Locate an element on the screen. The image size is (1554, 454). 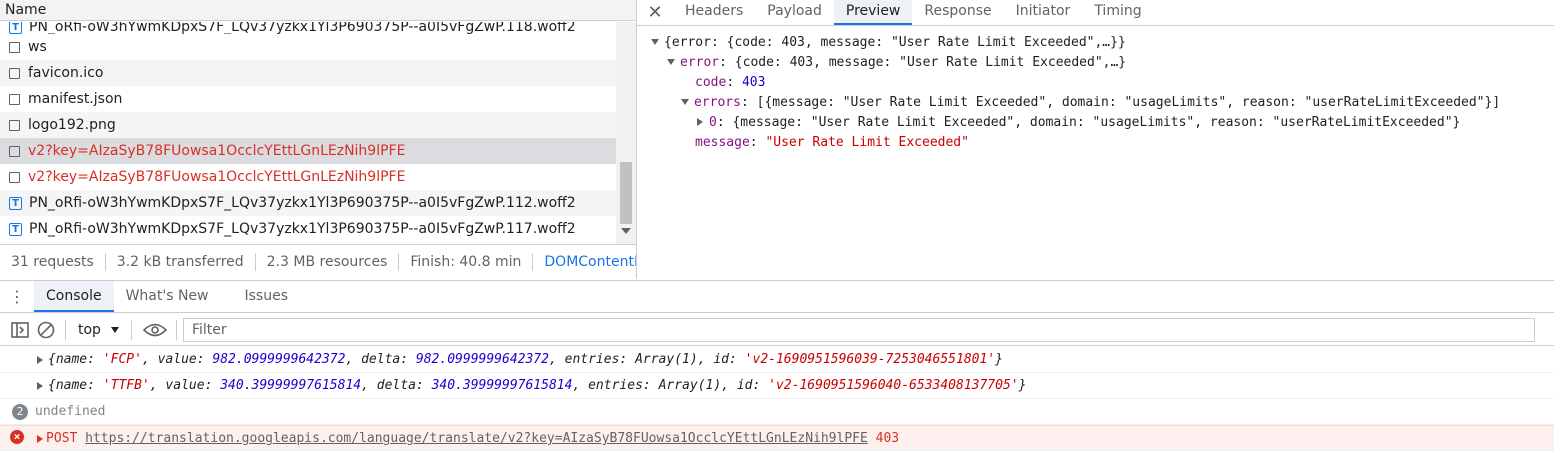
obj-value: 340.39999997615814 is located at coordinates (291, 385).